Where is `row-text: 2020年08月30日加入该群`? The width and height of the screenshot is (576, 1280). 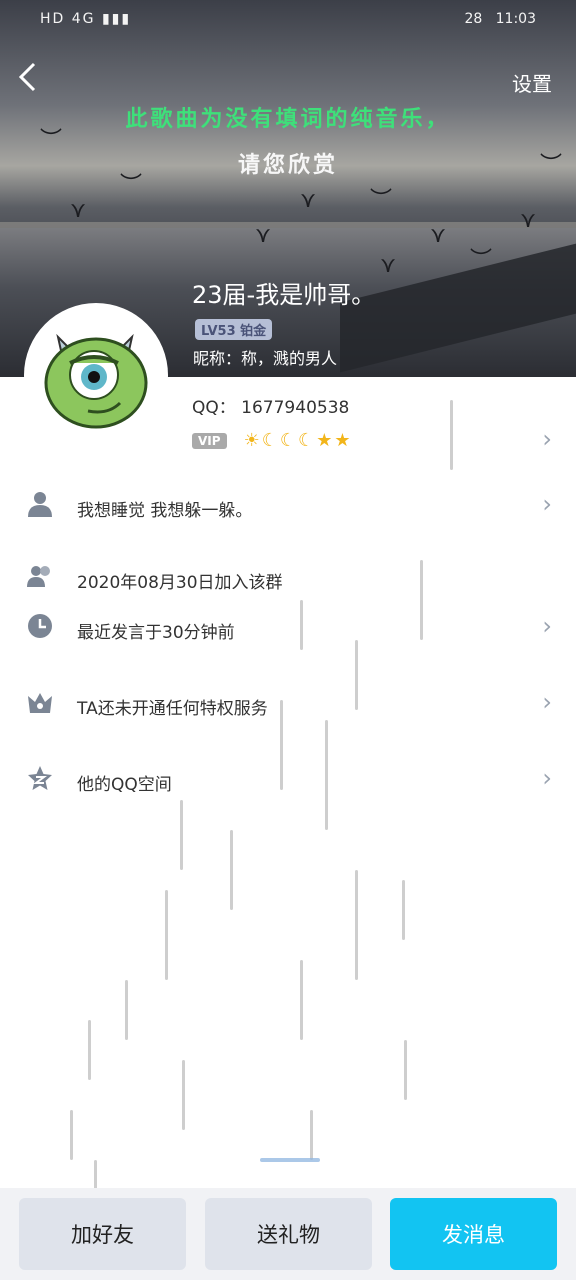 row-text: 2020年08月30日加入该群 is located at coordinates (180, 583).